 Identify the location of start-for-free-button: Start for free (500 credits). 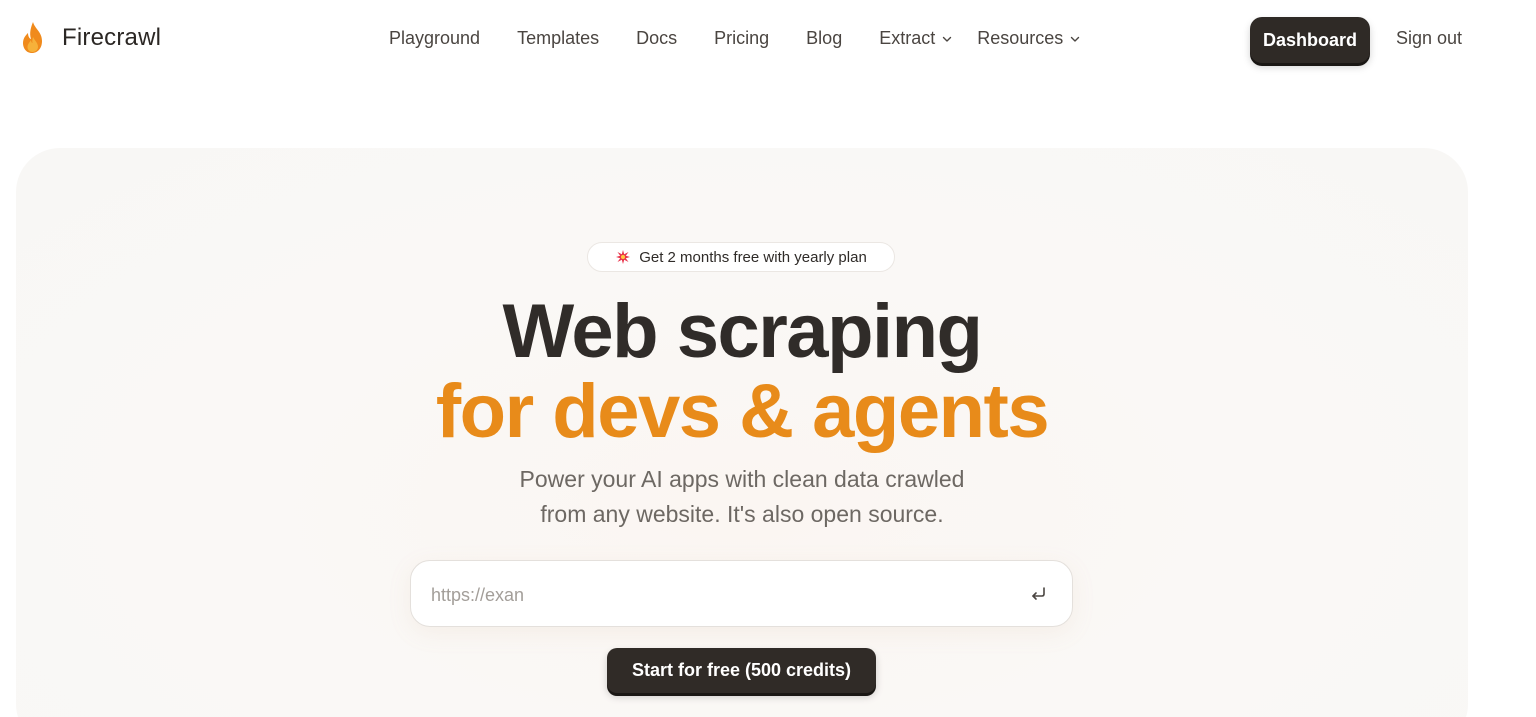
(741, 670).